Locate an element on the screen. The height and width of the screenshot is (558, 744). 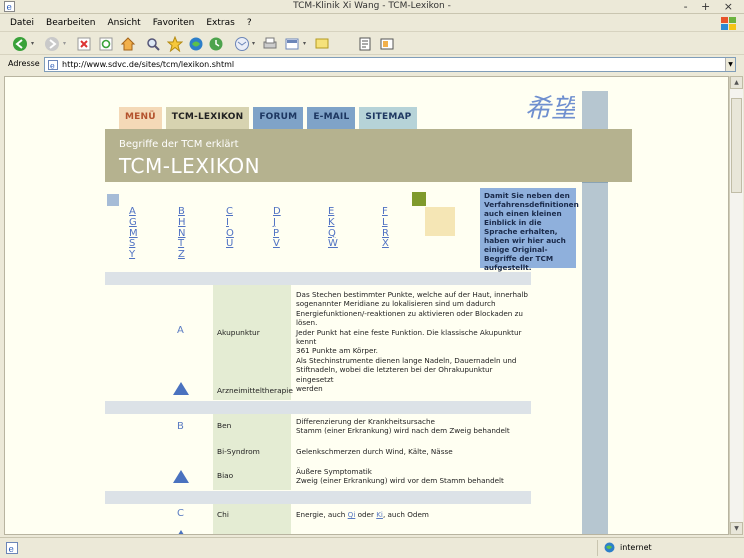
svg-text: 希望 is located at coordinates (550, 108).